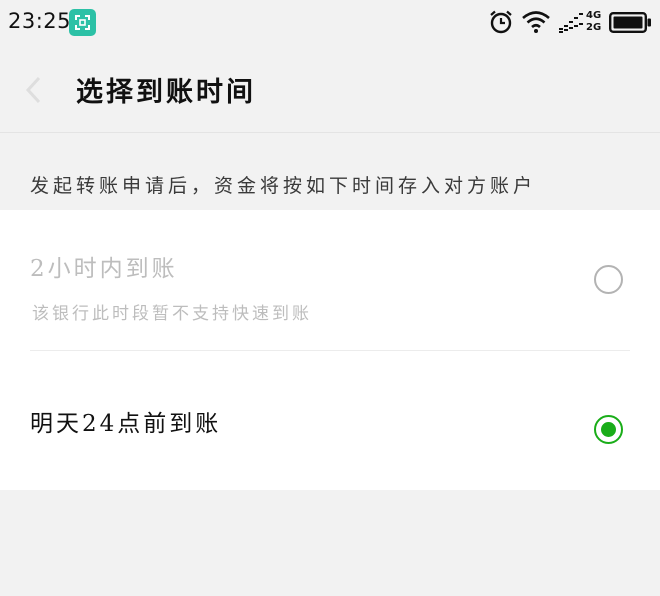 Image resolution: width=660 pixels, height=596 pixels. Describe the element at coordinates (82, 22) in the screenshot. I see `scan-app-icon` at that location.